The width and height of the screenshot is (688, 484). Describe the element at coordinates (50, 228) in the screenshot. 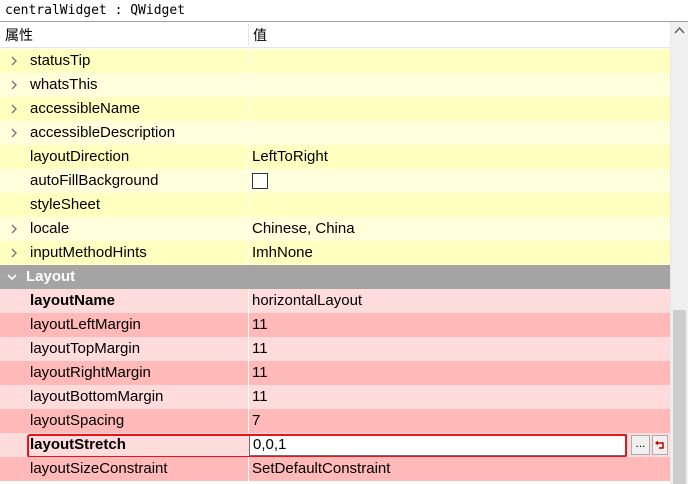

I see `property-name: locale` at that location.